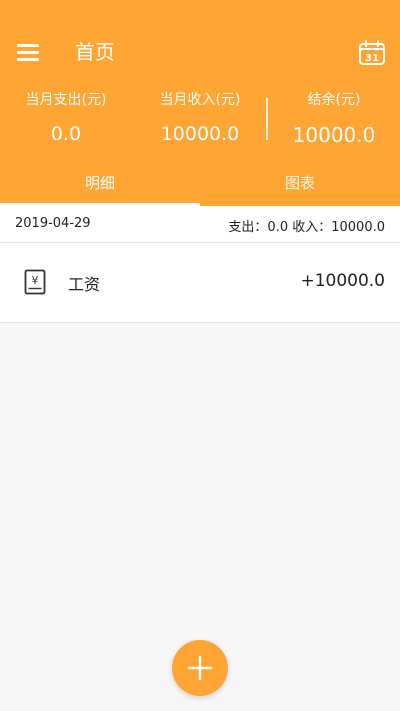 The image size is (400, 711). I want to click on salary-icon-symbol: ¥, so click(35, 280).